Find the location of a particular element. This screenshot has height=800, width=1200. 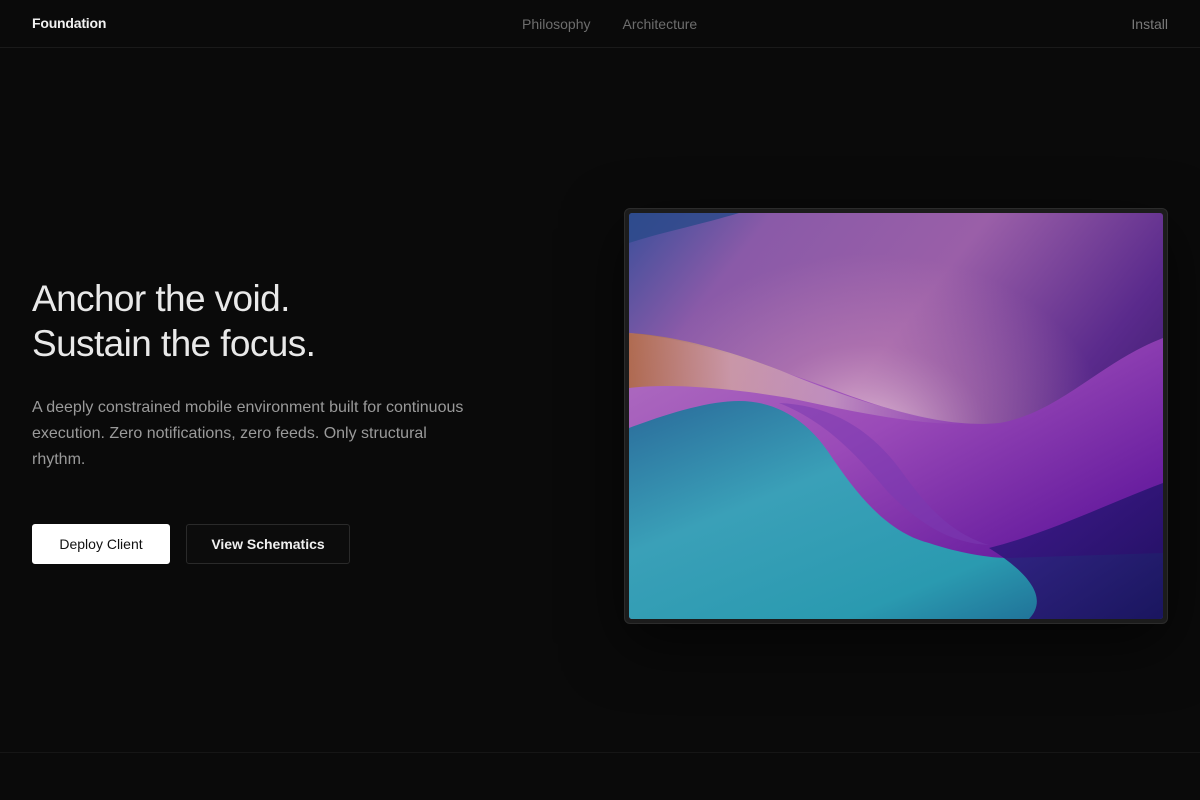

nav-link-architecture: Architecture is located at coordinates (660, 24).